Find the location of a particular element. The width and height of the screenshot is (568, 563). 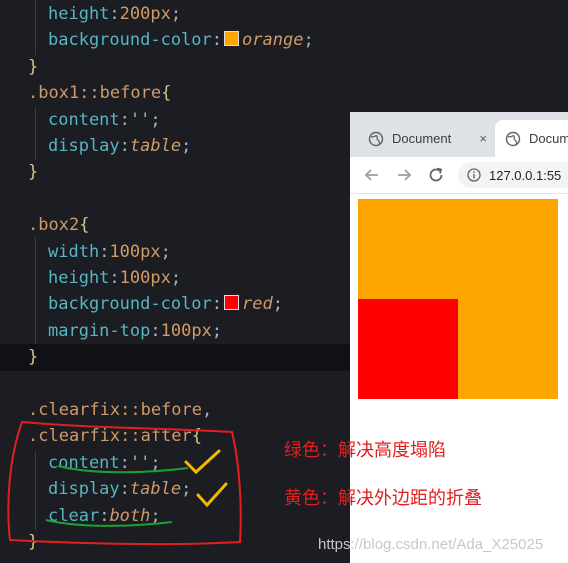

annotation-overlay is located at coordinates (124, 483).